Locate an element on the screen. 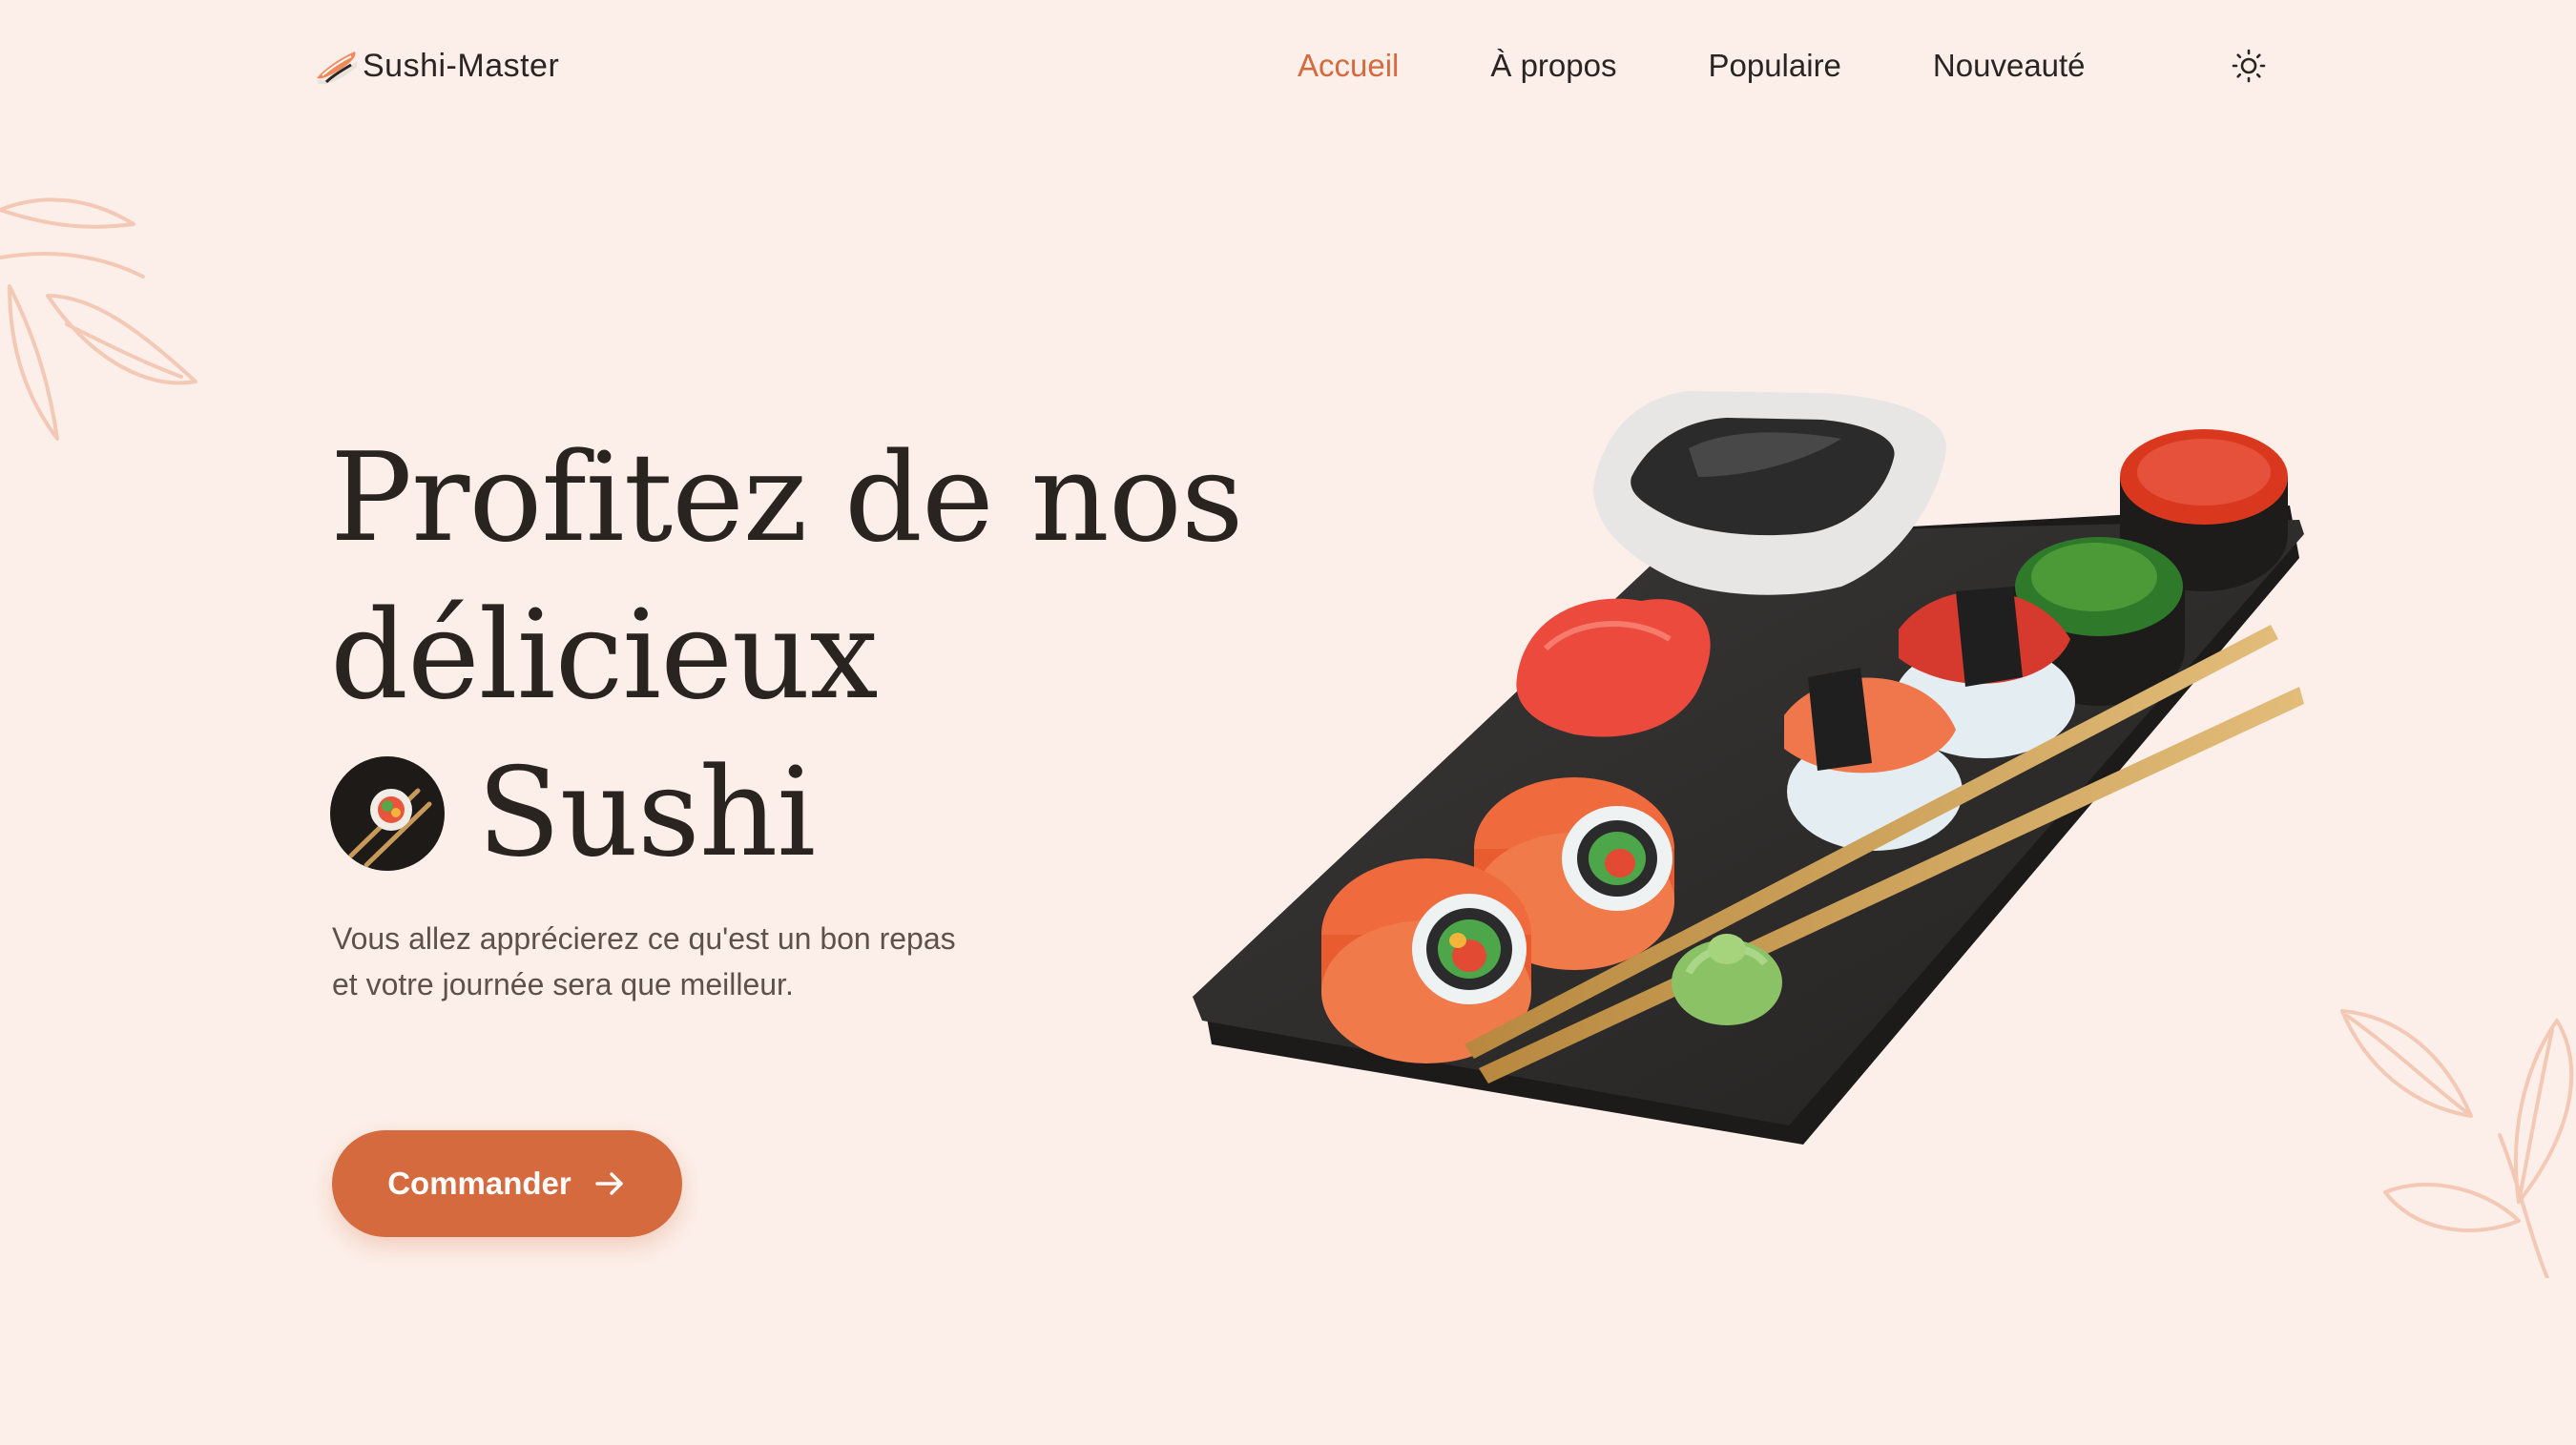 This screenshot has width=2576, height=1445. sun-icon is located at coordinates (2249, 66).